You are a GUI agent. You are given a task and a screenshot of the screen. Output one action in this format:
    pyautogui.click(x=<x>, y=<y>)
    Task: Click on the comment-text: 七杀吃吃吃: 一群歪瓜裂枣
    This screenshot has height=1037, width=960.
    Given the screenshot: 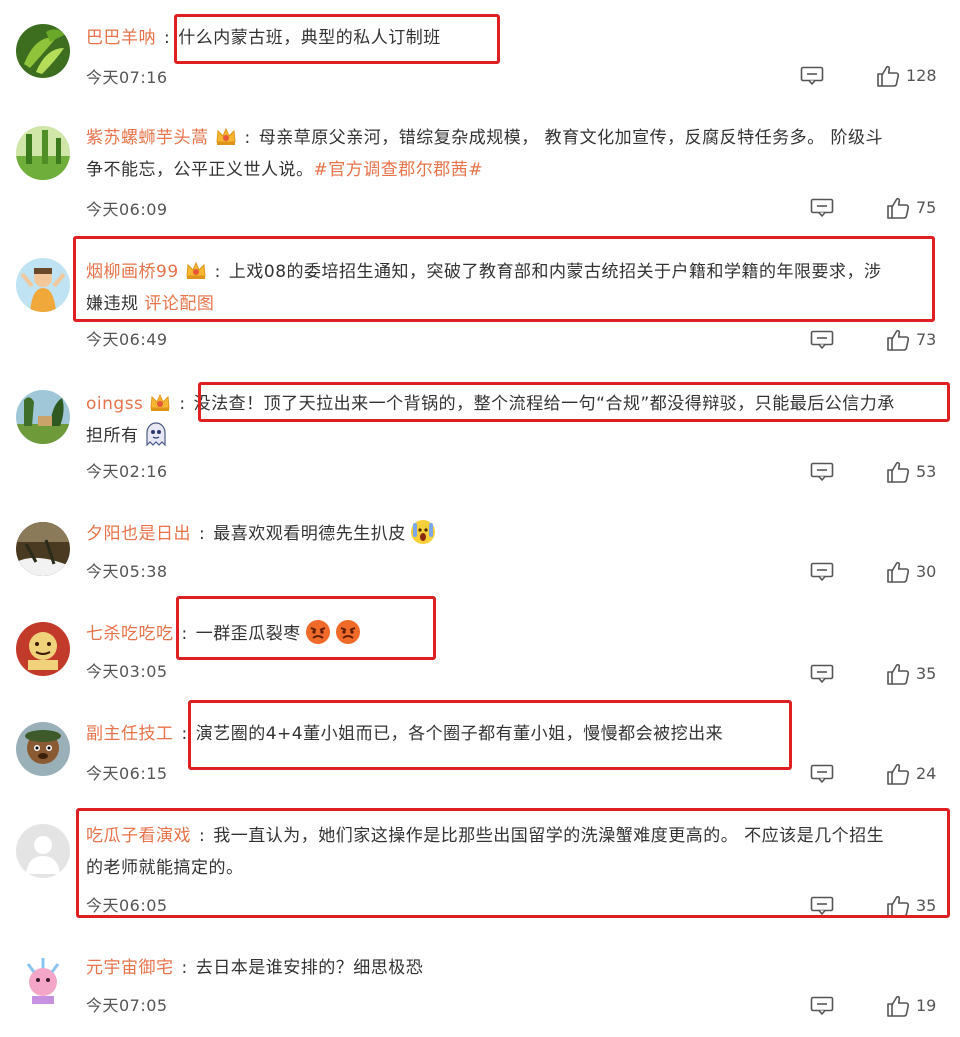 What is the action you would take?
    pyautogui.click(x=512, y=634)
    